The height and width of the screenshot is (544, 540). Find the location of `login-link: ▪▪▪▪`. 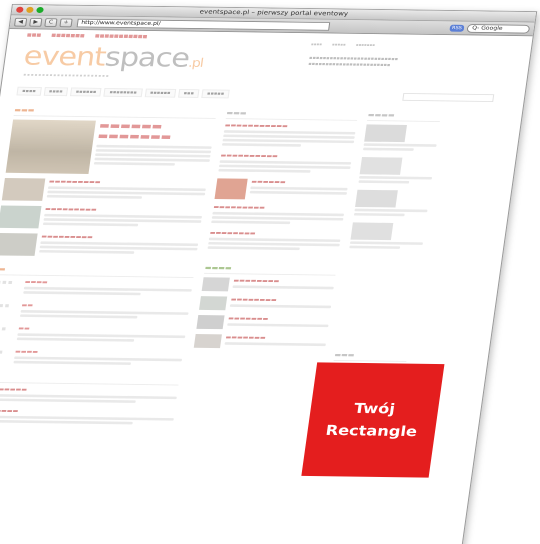

login-link: ▪▪▪▪ is located at coordinates (317, 44).